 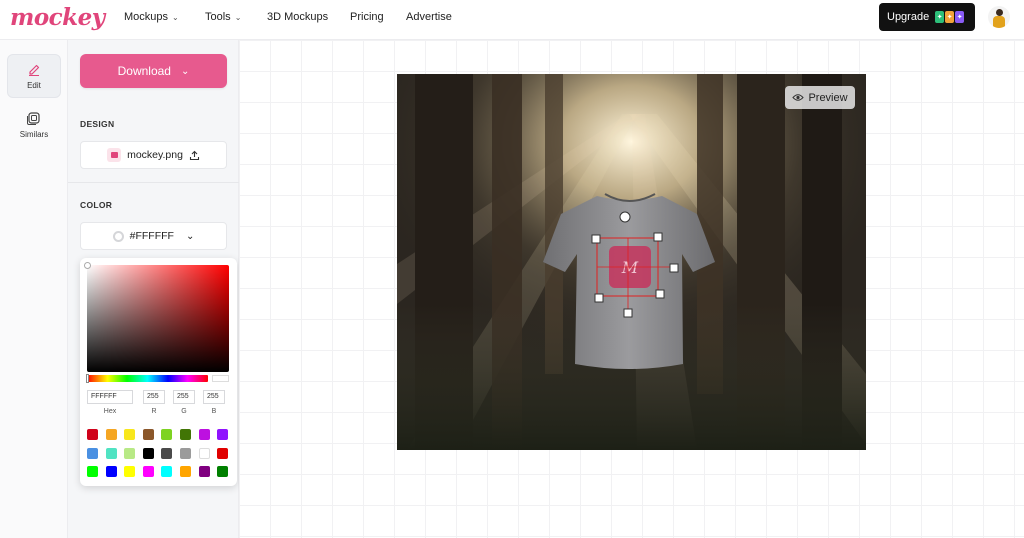 I want to click on mockey-logo: mockey, so click(x=57, y=17).